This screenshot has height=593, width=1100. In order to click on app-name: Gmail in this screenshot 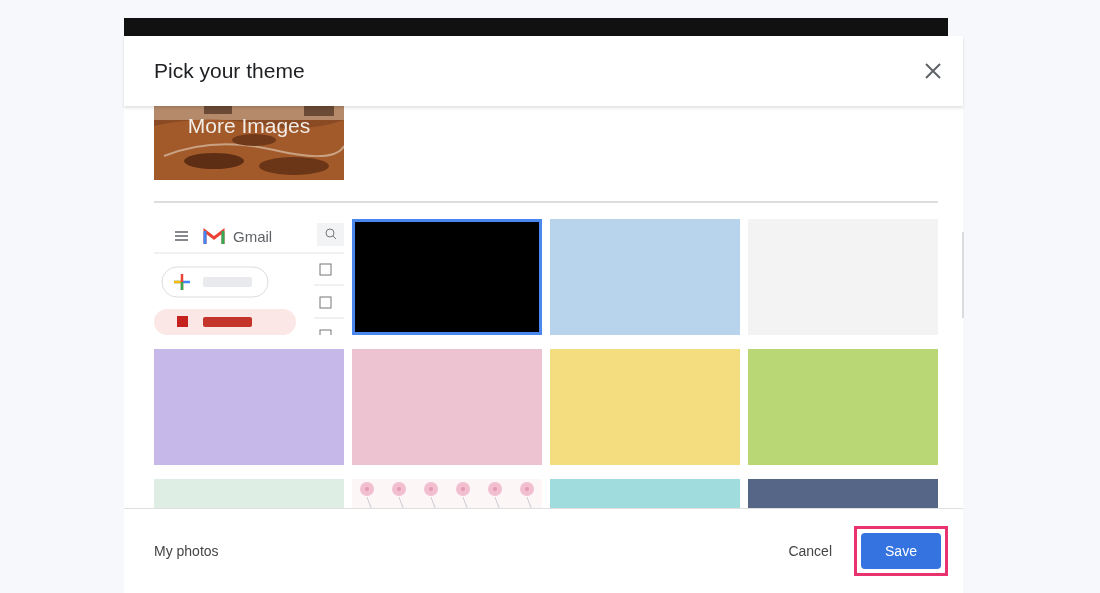, I will do `click(253, 237)`.